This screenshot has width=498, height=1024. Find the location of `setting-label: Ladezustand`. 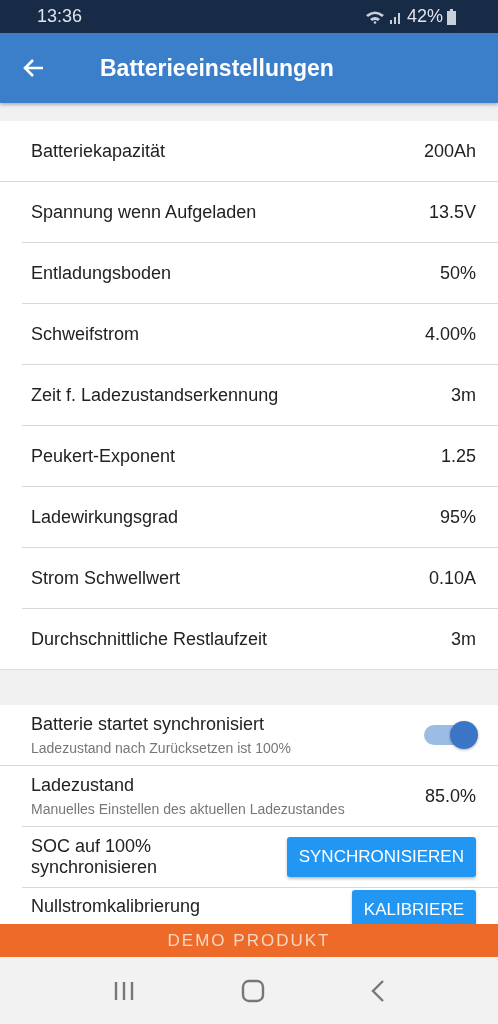

setting-label: Ladezustand is located at coordinates (83, 785).